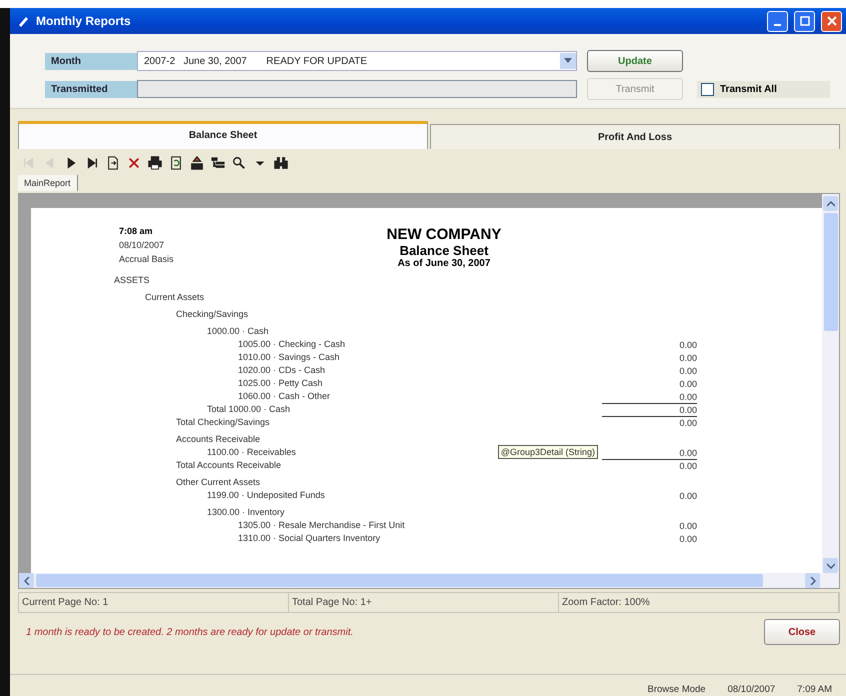  What do you see at coordinates (635, 61) in the screenshot?
I see `update-button: Update` at bounding box center [635, 61].